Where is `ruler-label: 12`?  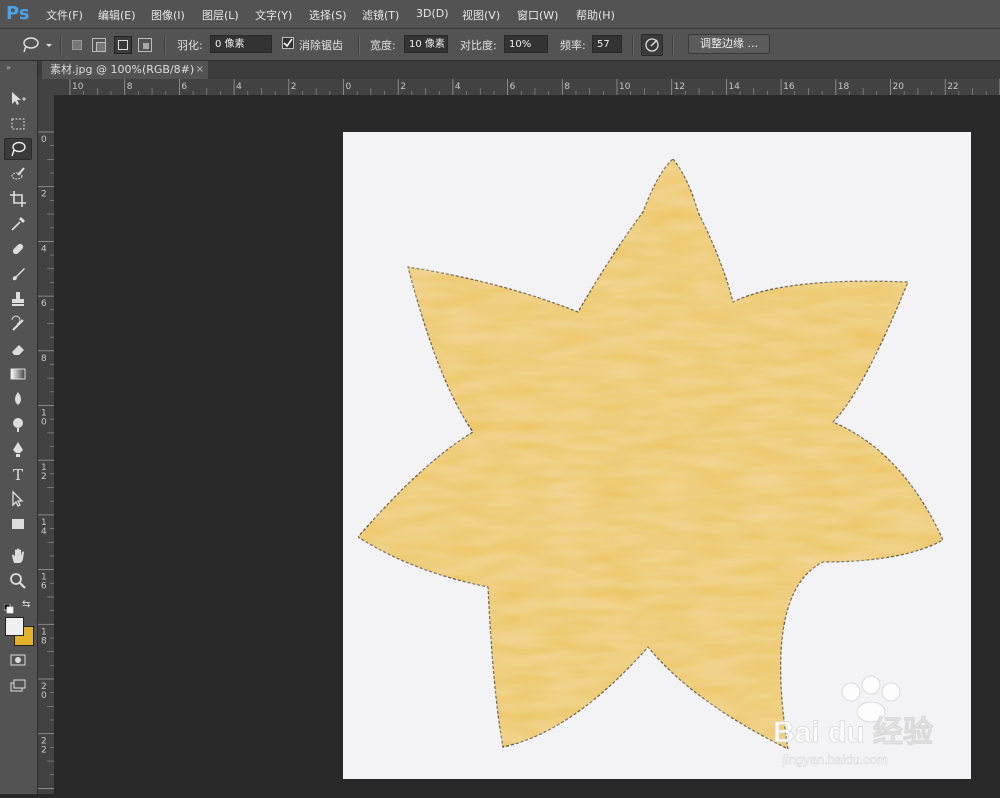
ruler-label: 12 is located at coordinates (679, 87).